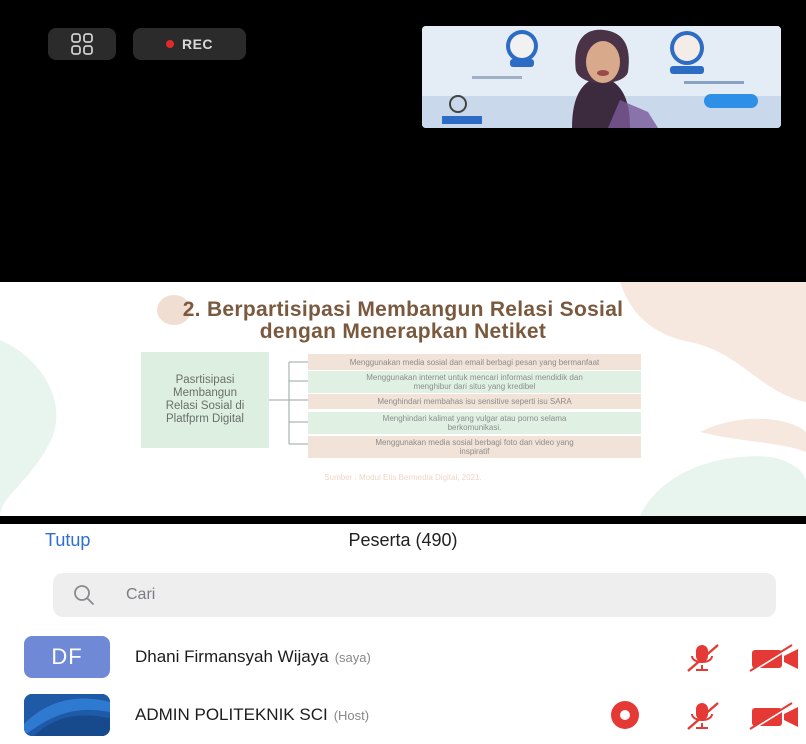  What do you see at coordinates (191, 309) in the screenshot?
I see `slide-number: 2.` at bounding box center [191, 309].